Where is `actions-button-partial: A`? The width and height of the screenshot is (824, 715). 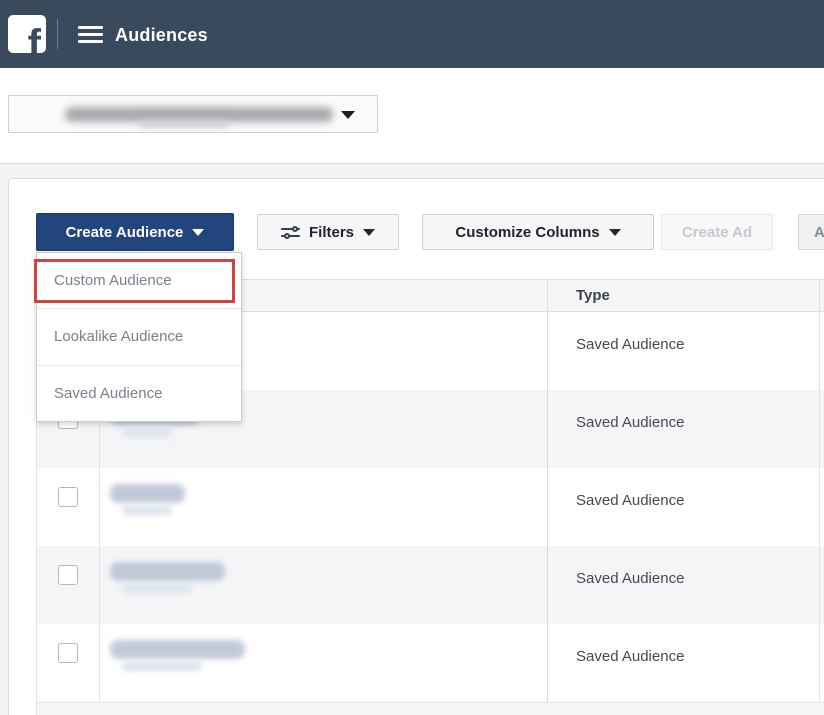
actions-button-partial: A is located at coordinates (811, 232).